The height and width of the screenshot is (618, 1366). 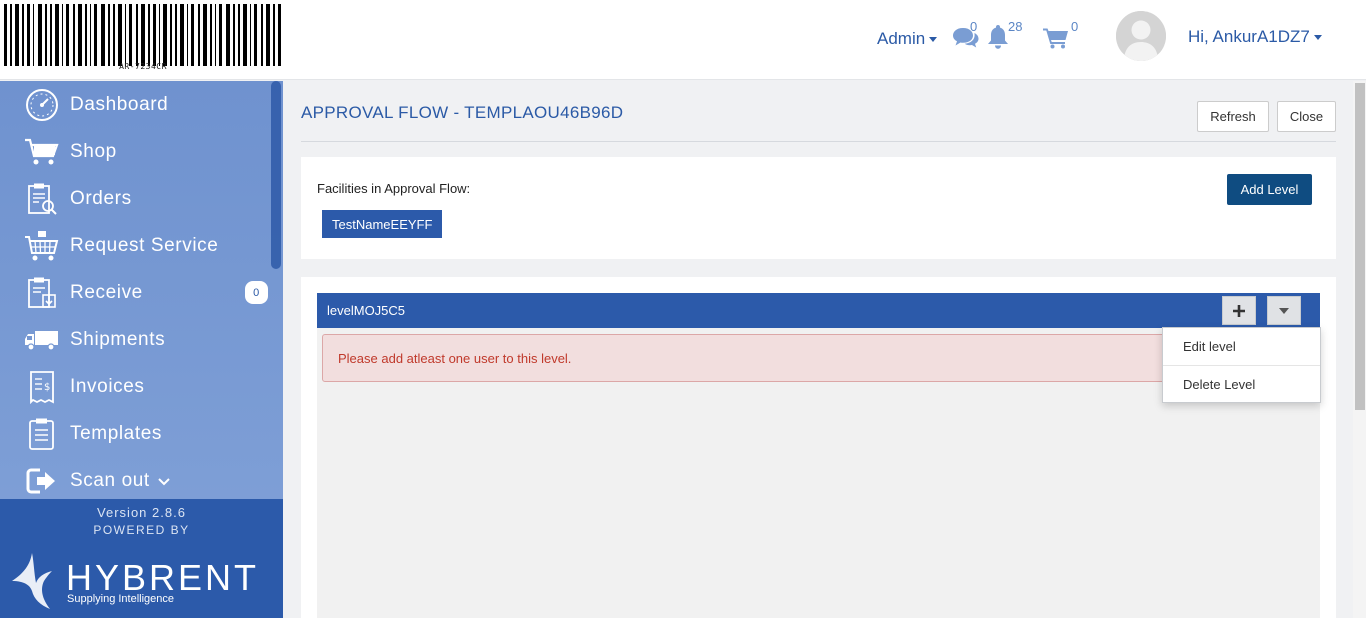 What do you see at coordinates (1015, 26) in the screenshot?
I see `notifications-count: 28` at bounding box center [1015, 26].